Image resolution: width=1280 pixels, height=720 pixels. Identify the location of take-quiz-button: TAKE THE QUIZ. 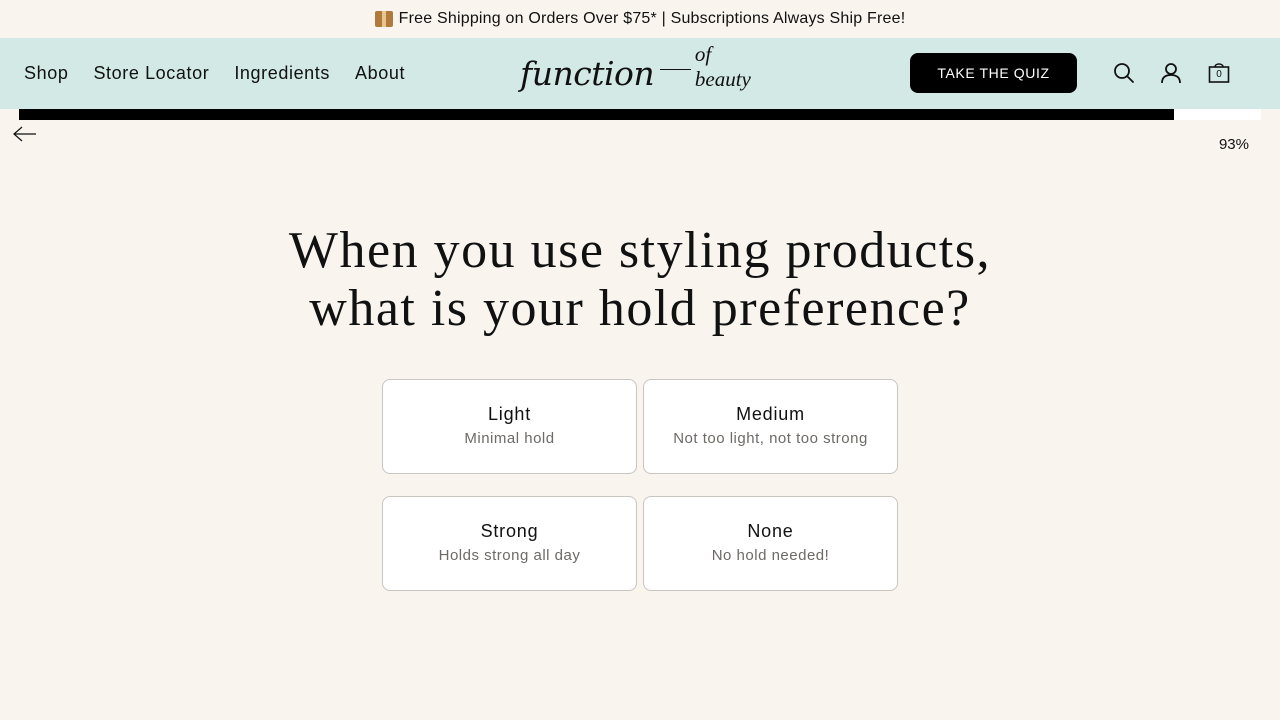
(993, 73).